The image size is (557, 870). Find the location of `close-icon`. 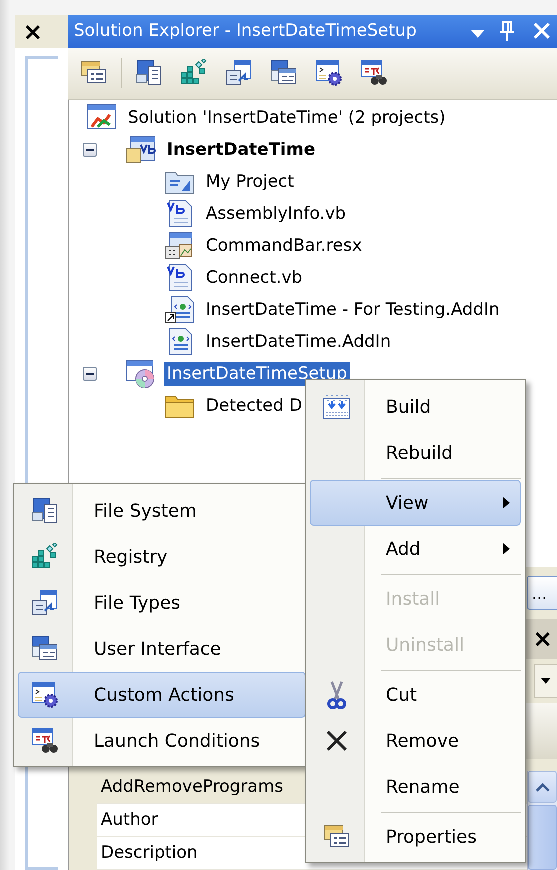

close-icon is located at coordinates (542, 31).